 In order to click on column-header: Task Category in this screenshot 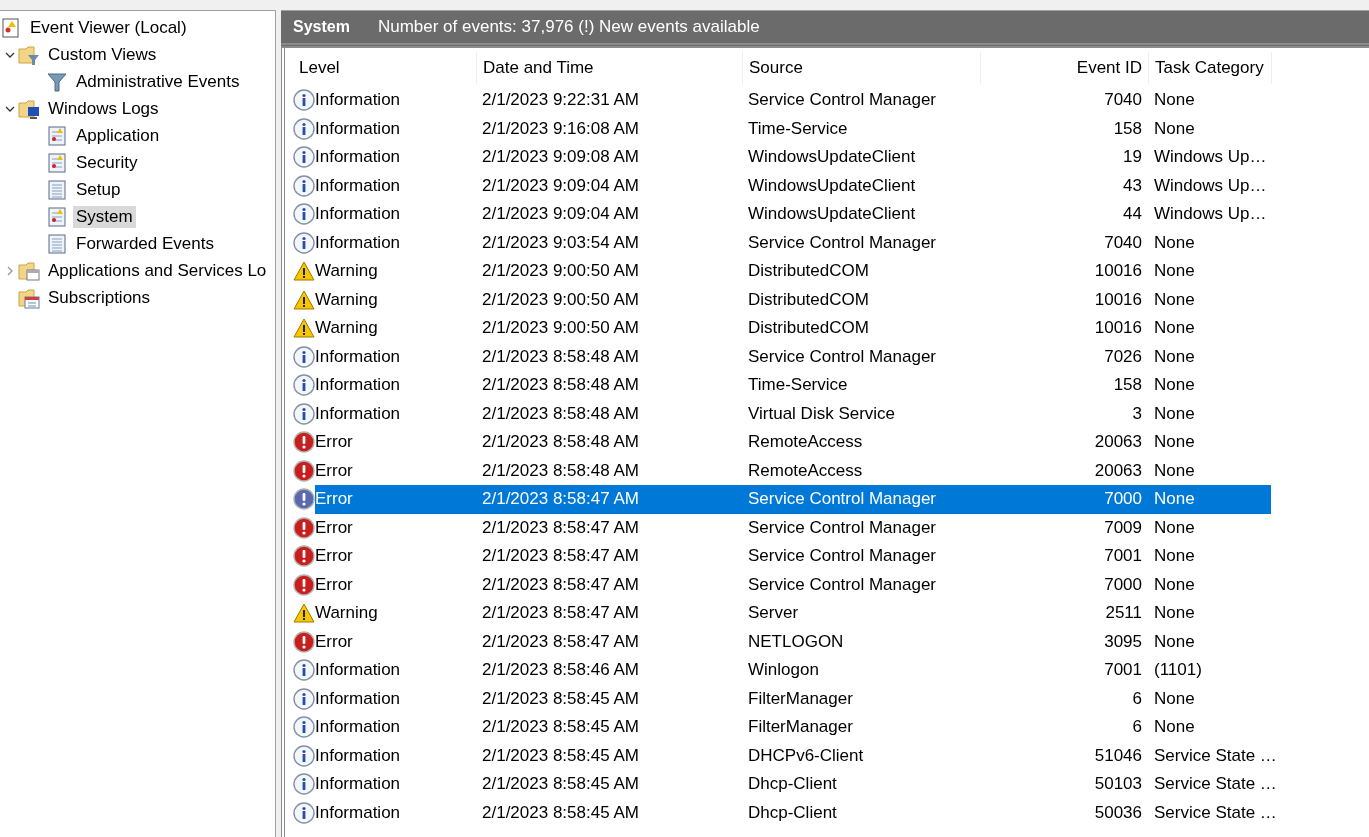, I will do `click(1210, 68)`.